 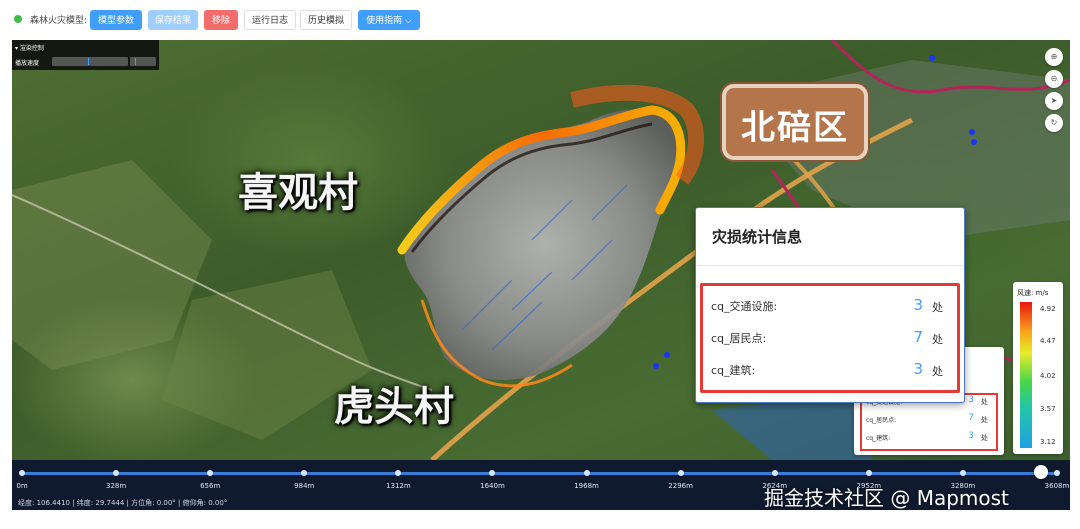 I want to click on user-guide-button: 使用指南 ⌵, so click(x=389, y=20).